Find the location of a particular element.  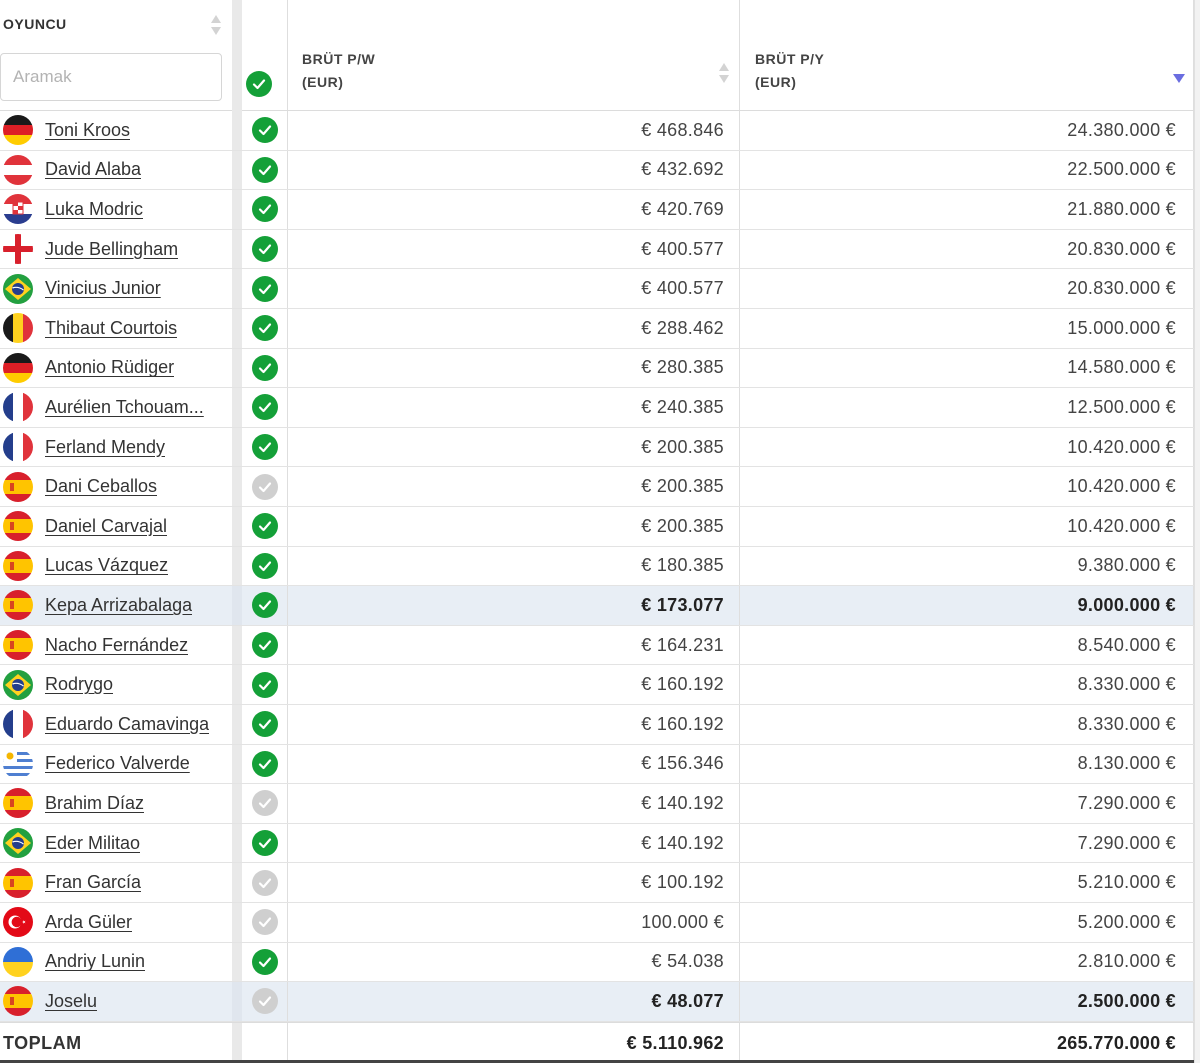

table-row: Eder Militao € 140.192 7.290.000 € is located at coordinates (600, 843).